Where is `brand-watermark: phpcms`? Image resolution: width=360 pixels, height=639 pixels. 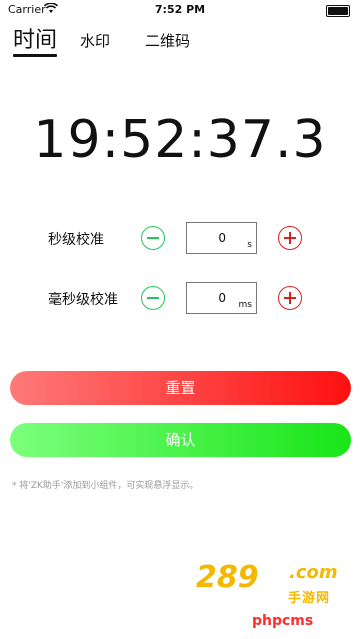 brand-watermark: phpcms is located at coordinates (283, 621).